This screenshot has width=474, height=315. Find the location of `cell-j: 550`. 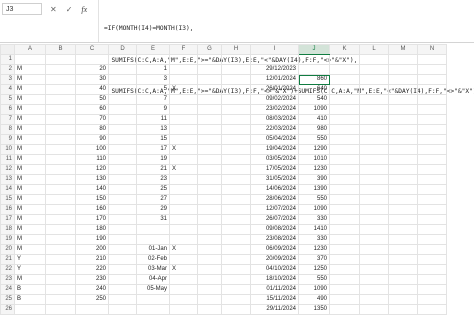

cell-j: 550 is located at coordinates (314, 139).